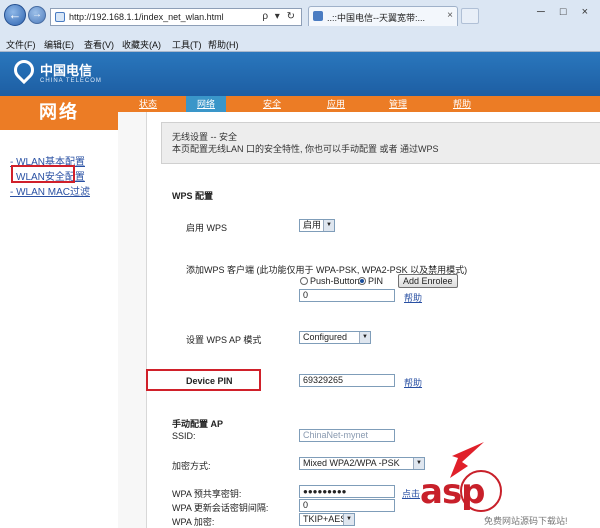 The width and height of the screenshot is (600, 528). Describe the element at coordinates (305, 149) in the screenshot. I see `info-description: 本页配置无线LAN 口的安全特性, 你也可以手动配置 或者 通过WPS` at that location.